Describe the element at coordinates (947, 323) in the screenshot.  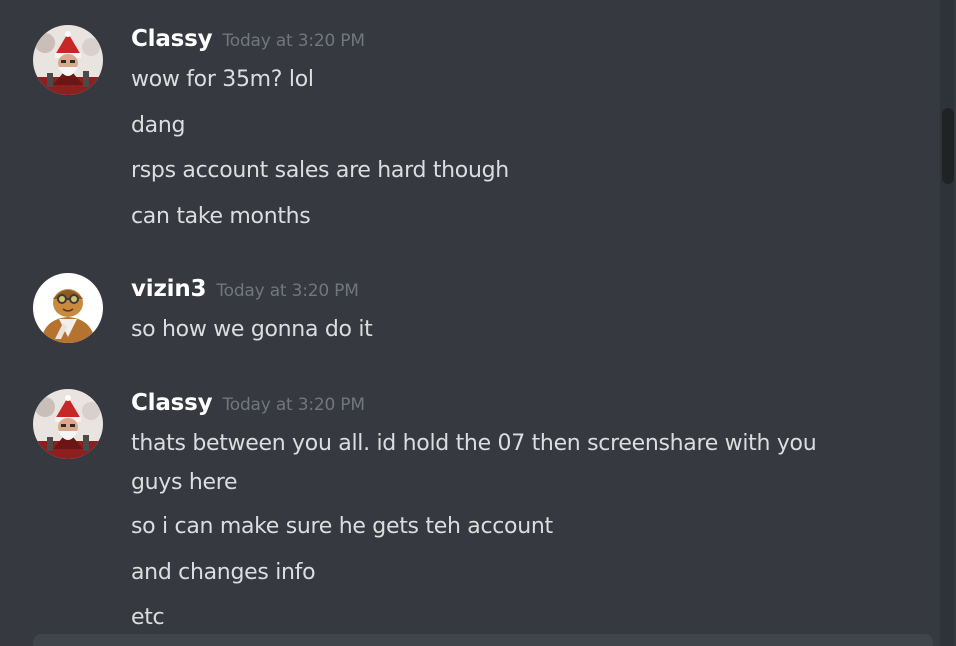
I see `scrollbar-track` at that location.